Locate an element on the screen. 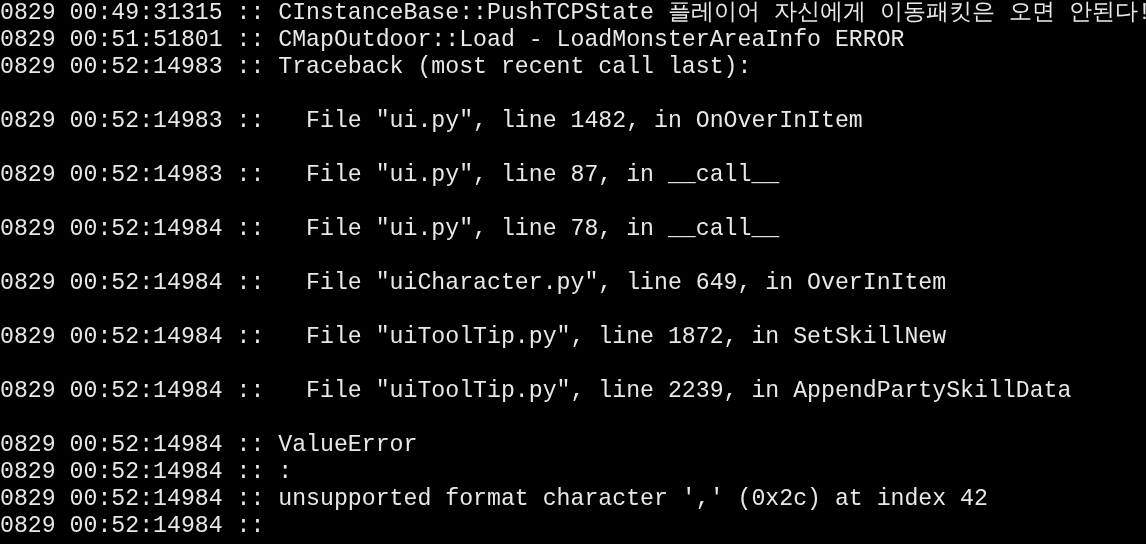  log-line: 0829 00:52:14984 :: unsupported format character ',' (0x2c) at index 42 is located at coordinates (494, 499).